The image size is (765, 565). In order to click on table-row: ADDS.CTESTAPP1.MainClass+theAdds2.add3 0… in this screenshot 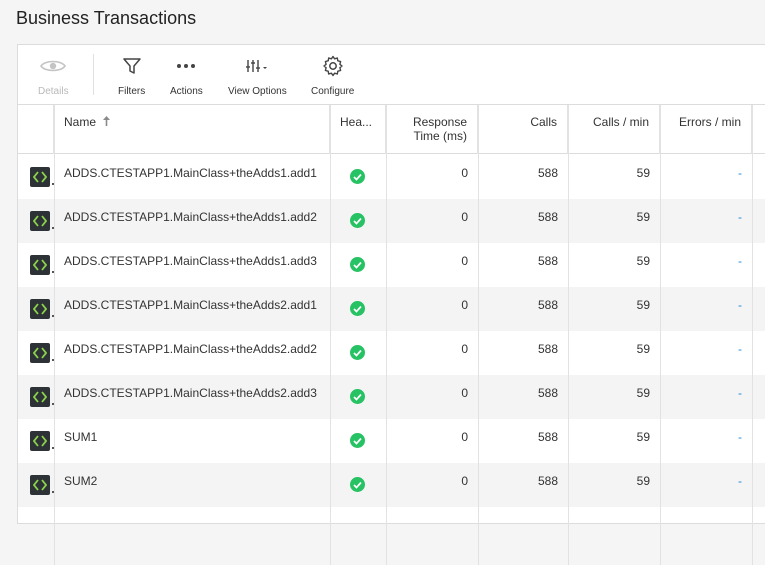, I will do `click(391, 397)`.